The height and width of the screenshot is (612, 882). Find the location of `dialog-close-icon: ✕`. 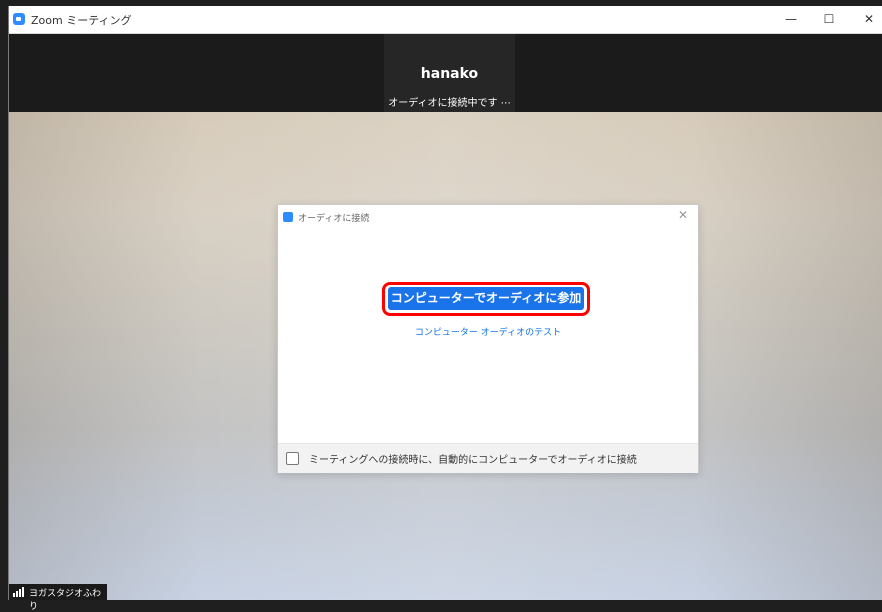

dialog-close-icon: ✕ is located at coordinates (683, 215).